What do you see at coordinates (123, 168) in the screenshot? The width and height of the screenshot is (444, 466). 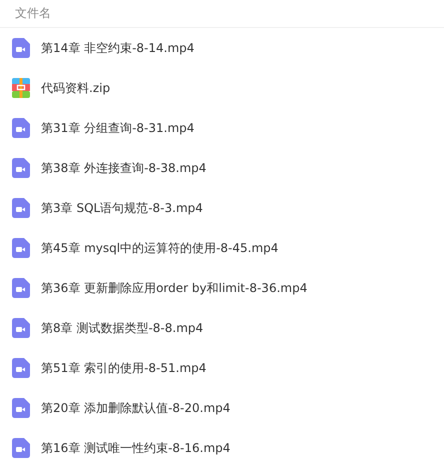 I see `file-name: 第38章 外连接查询-8-38.mp4` at bounding box center [123, 168].